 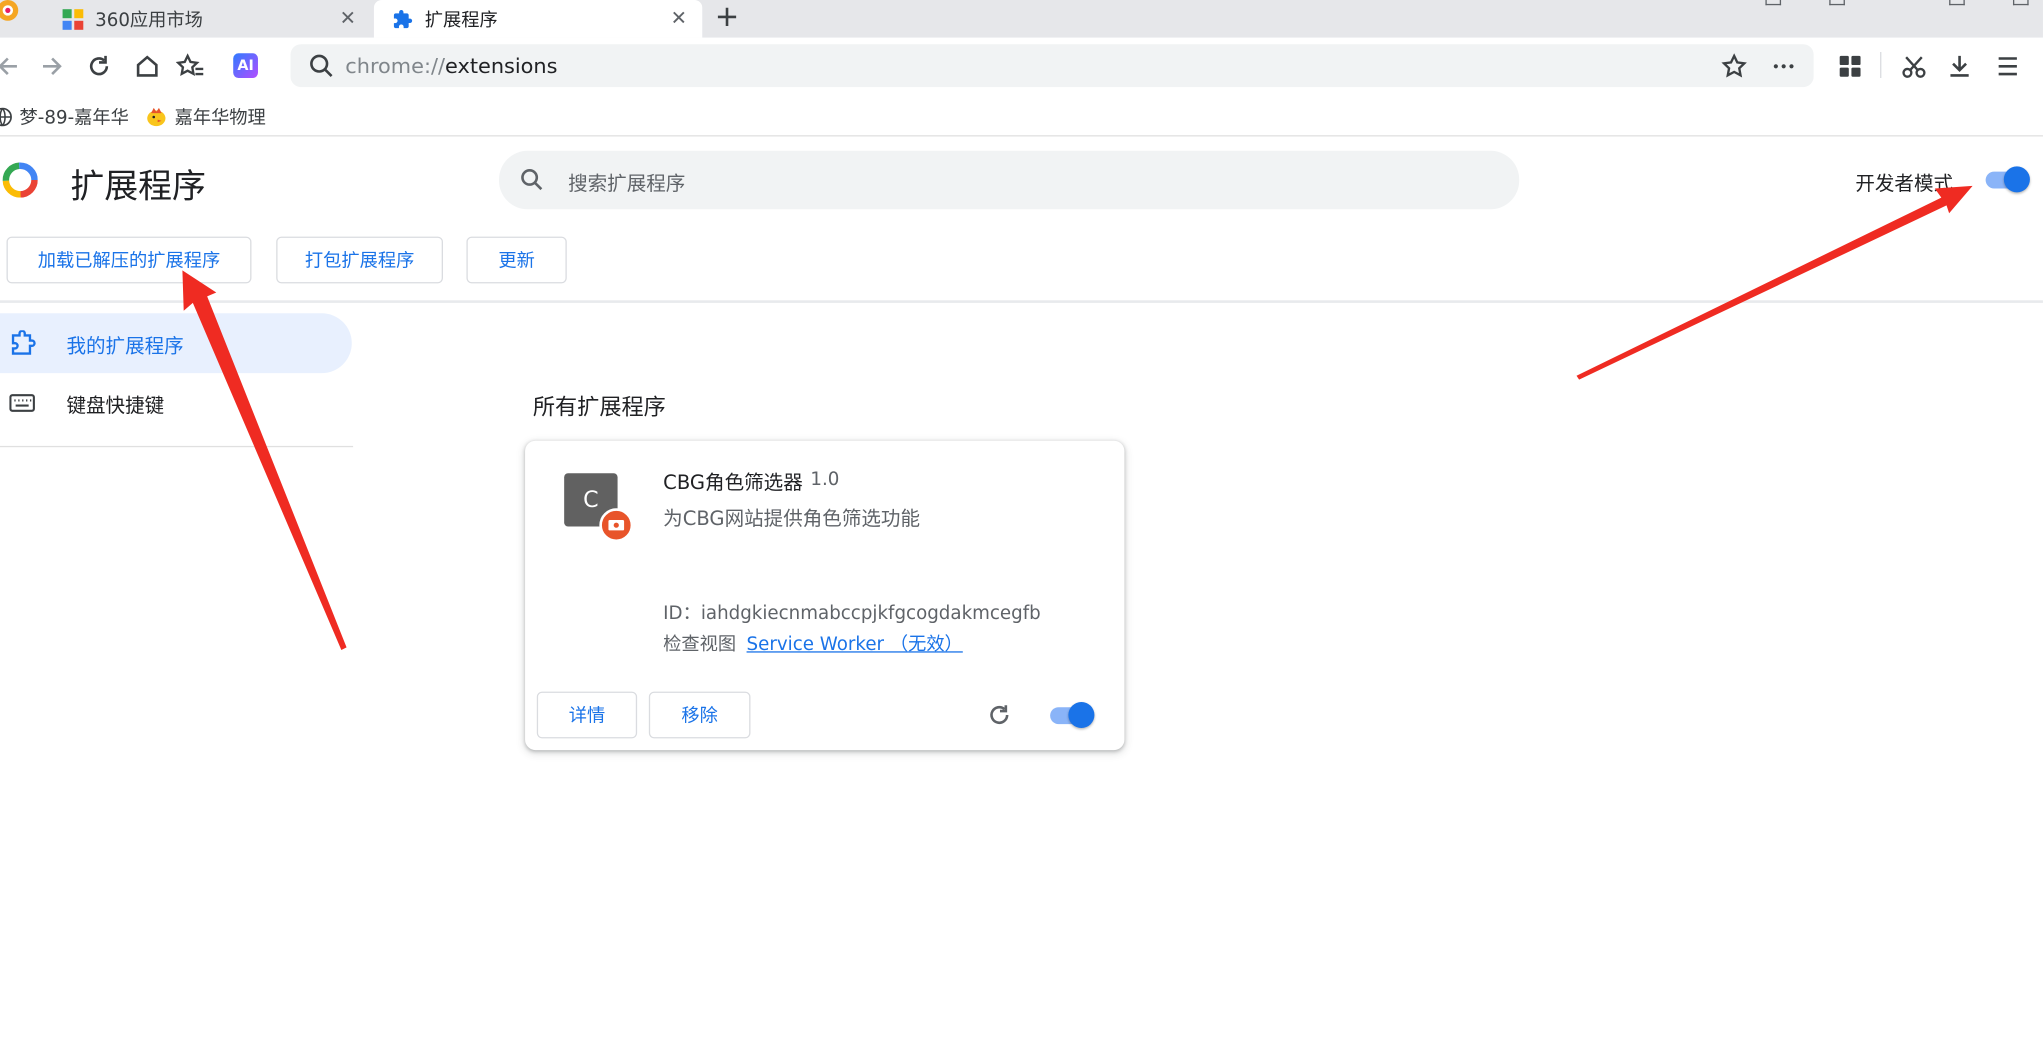 What do you see at coordinates (1774, 282) in the screenshot?
I see `annotation-arrow-right` at bounding box center [1774, 282].